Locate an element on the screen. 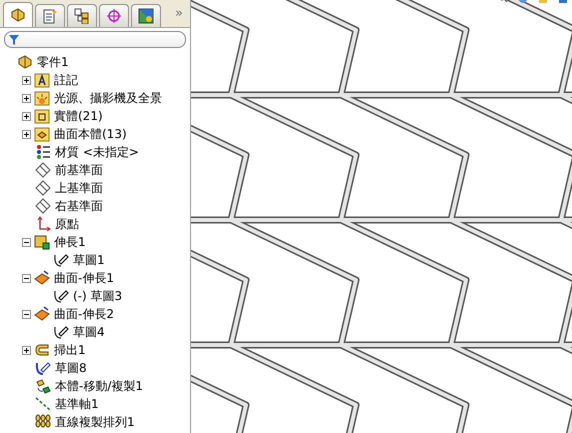 The image size is (572, 433). filter-field is located at coordinates (95, 39).